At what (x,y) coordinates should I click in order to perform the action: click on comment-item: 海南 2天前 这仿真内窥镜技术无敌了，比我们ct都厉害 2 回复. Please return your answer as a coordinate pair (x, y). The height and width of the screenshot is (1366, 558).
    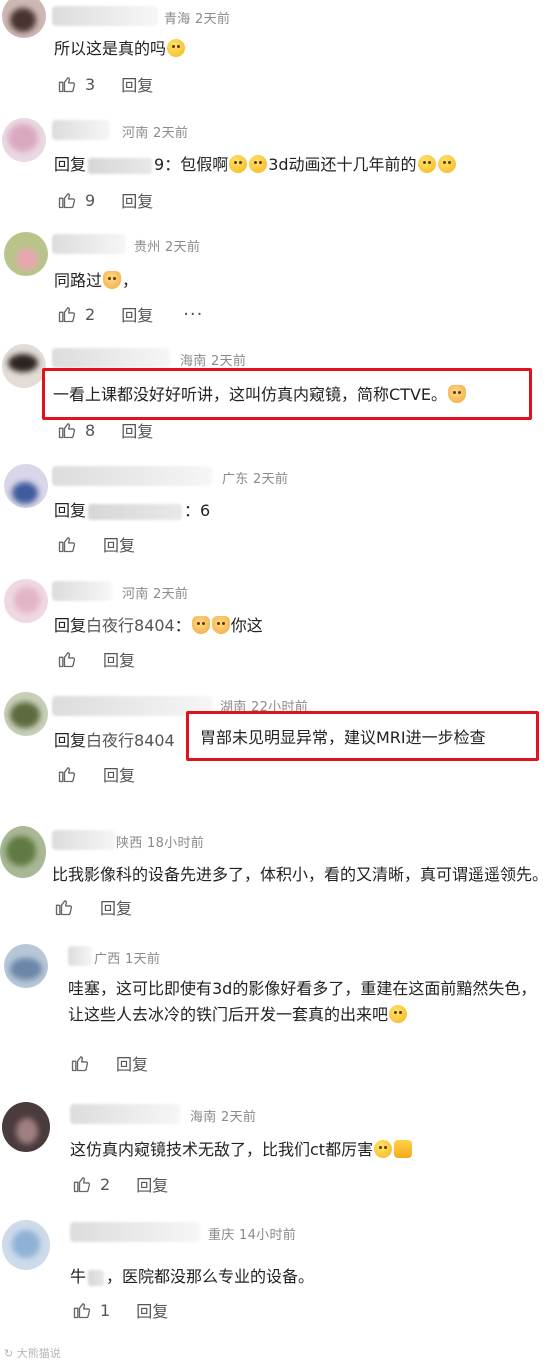
    Looking at the image, I should click on (279, 1156).